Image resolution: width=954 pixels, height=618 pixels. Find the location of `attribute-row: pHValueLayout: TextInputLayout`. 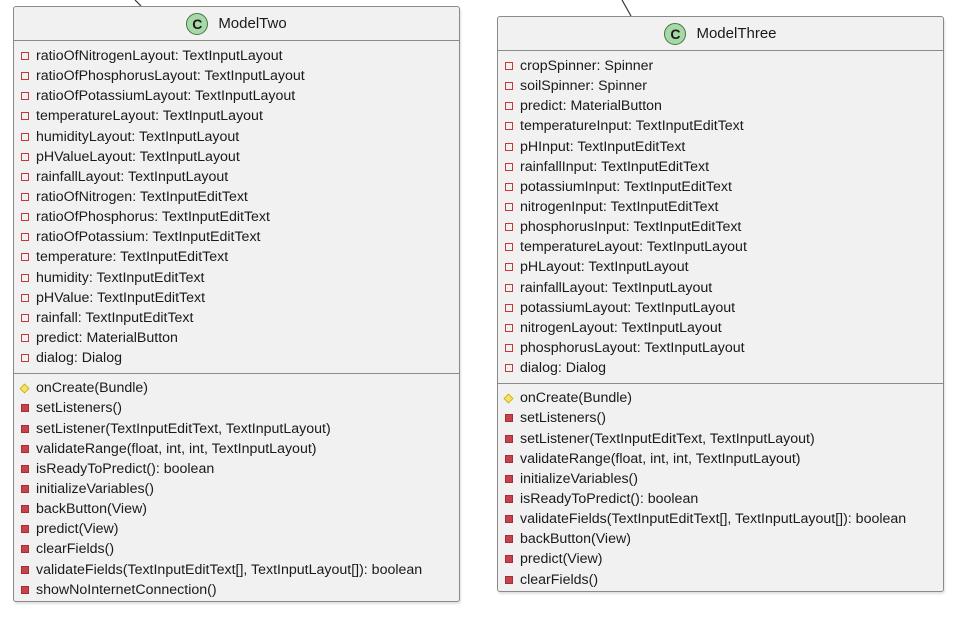

attribute-row: pHValueLayout: TextInputLayout is located at coordinates (236, 157).